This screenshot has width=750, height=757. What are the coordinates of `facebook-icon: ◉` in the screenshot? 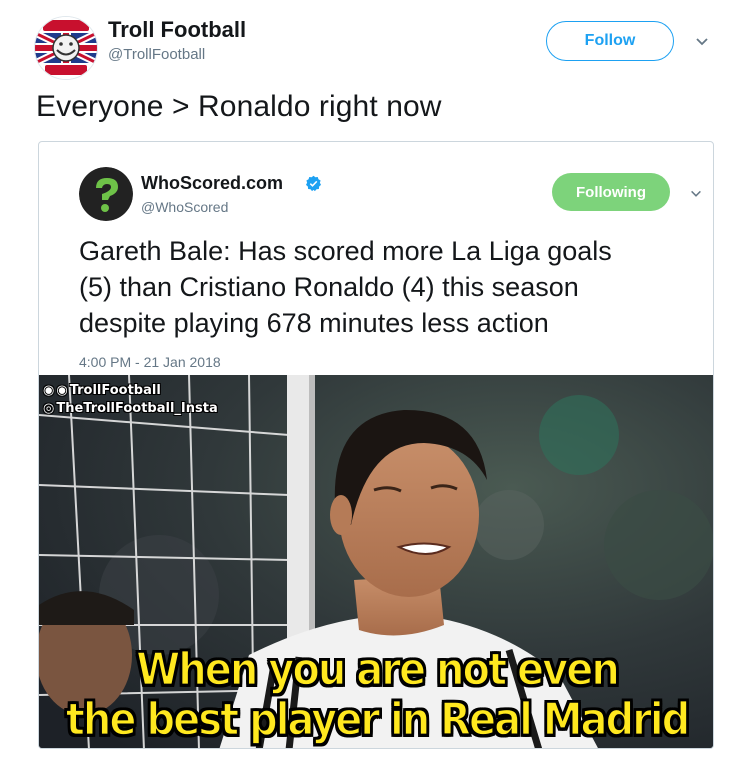 It's located at (49, 390).